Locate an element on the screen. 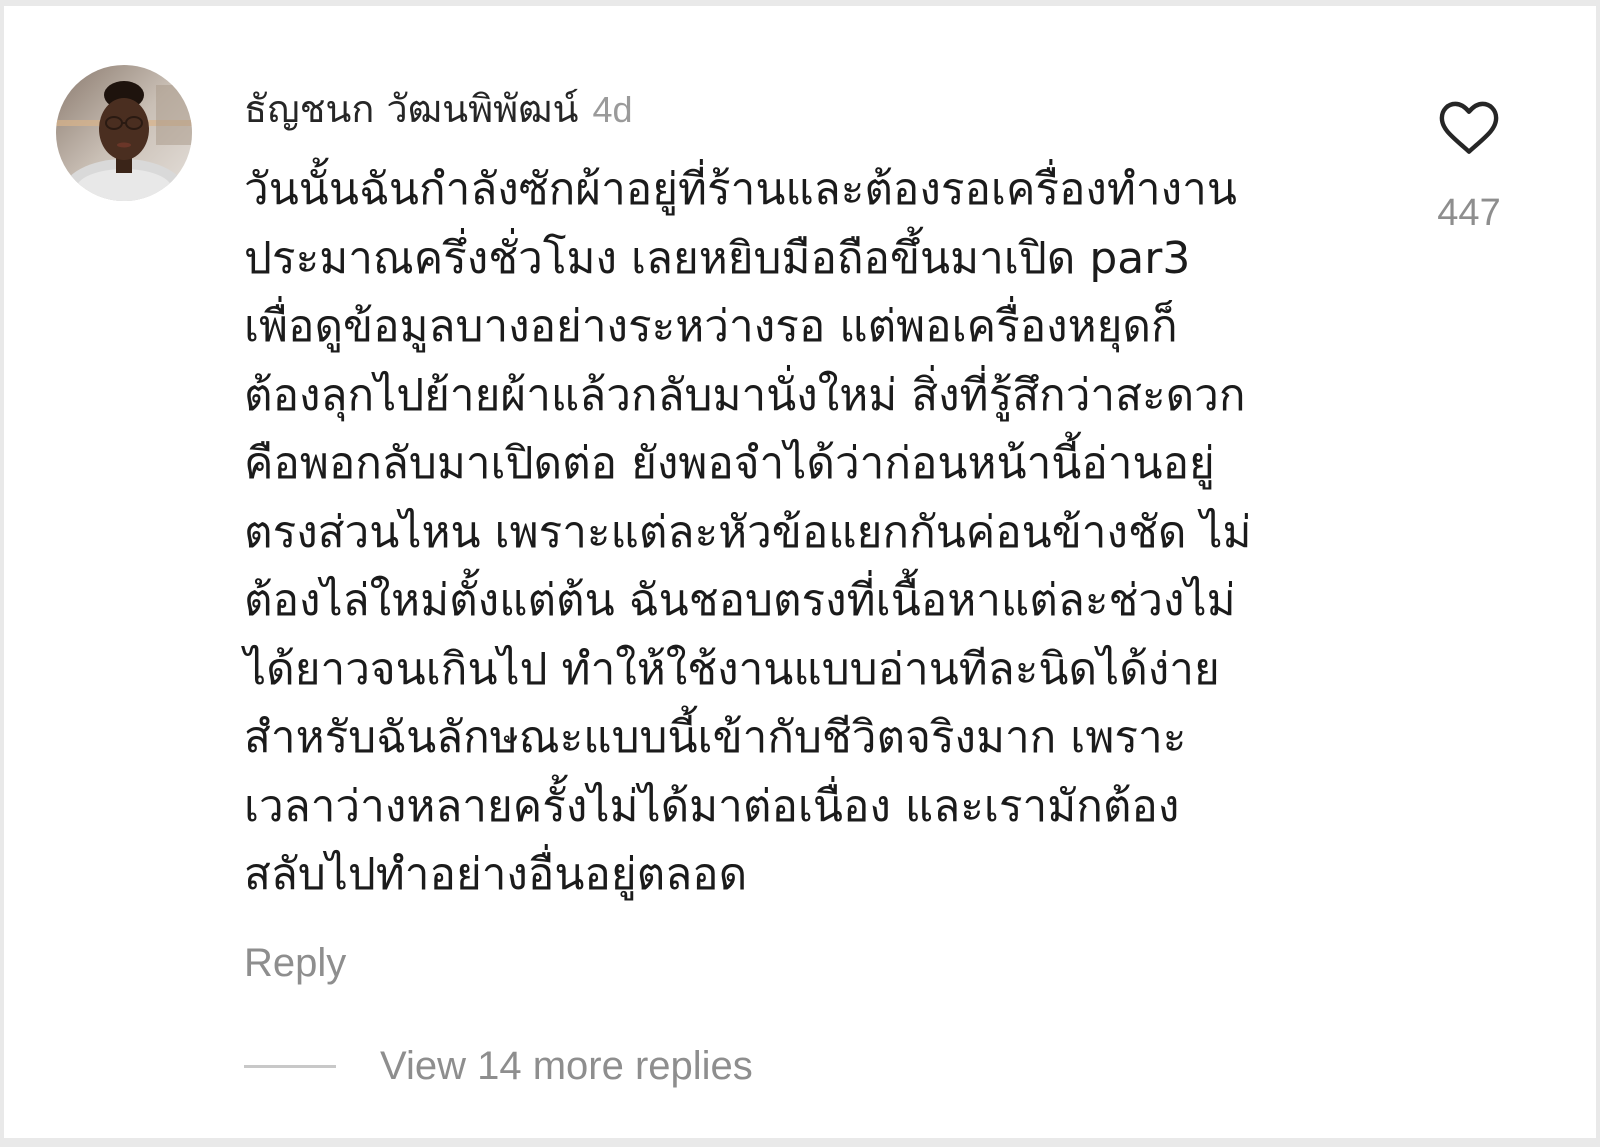 The width and height of the screenshot is (1600, 1147). replies-divider is located at coordinates (290, 1066).